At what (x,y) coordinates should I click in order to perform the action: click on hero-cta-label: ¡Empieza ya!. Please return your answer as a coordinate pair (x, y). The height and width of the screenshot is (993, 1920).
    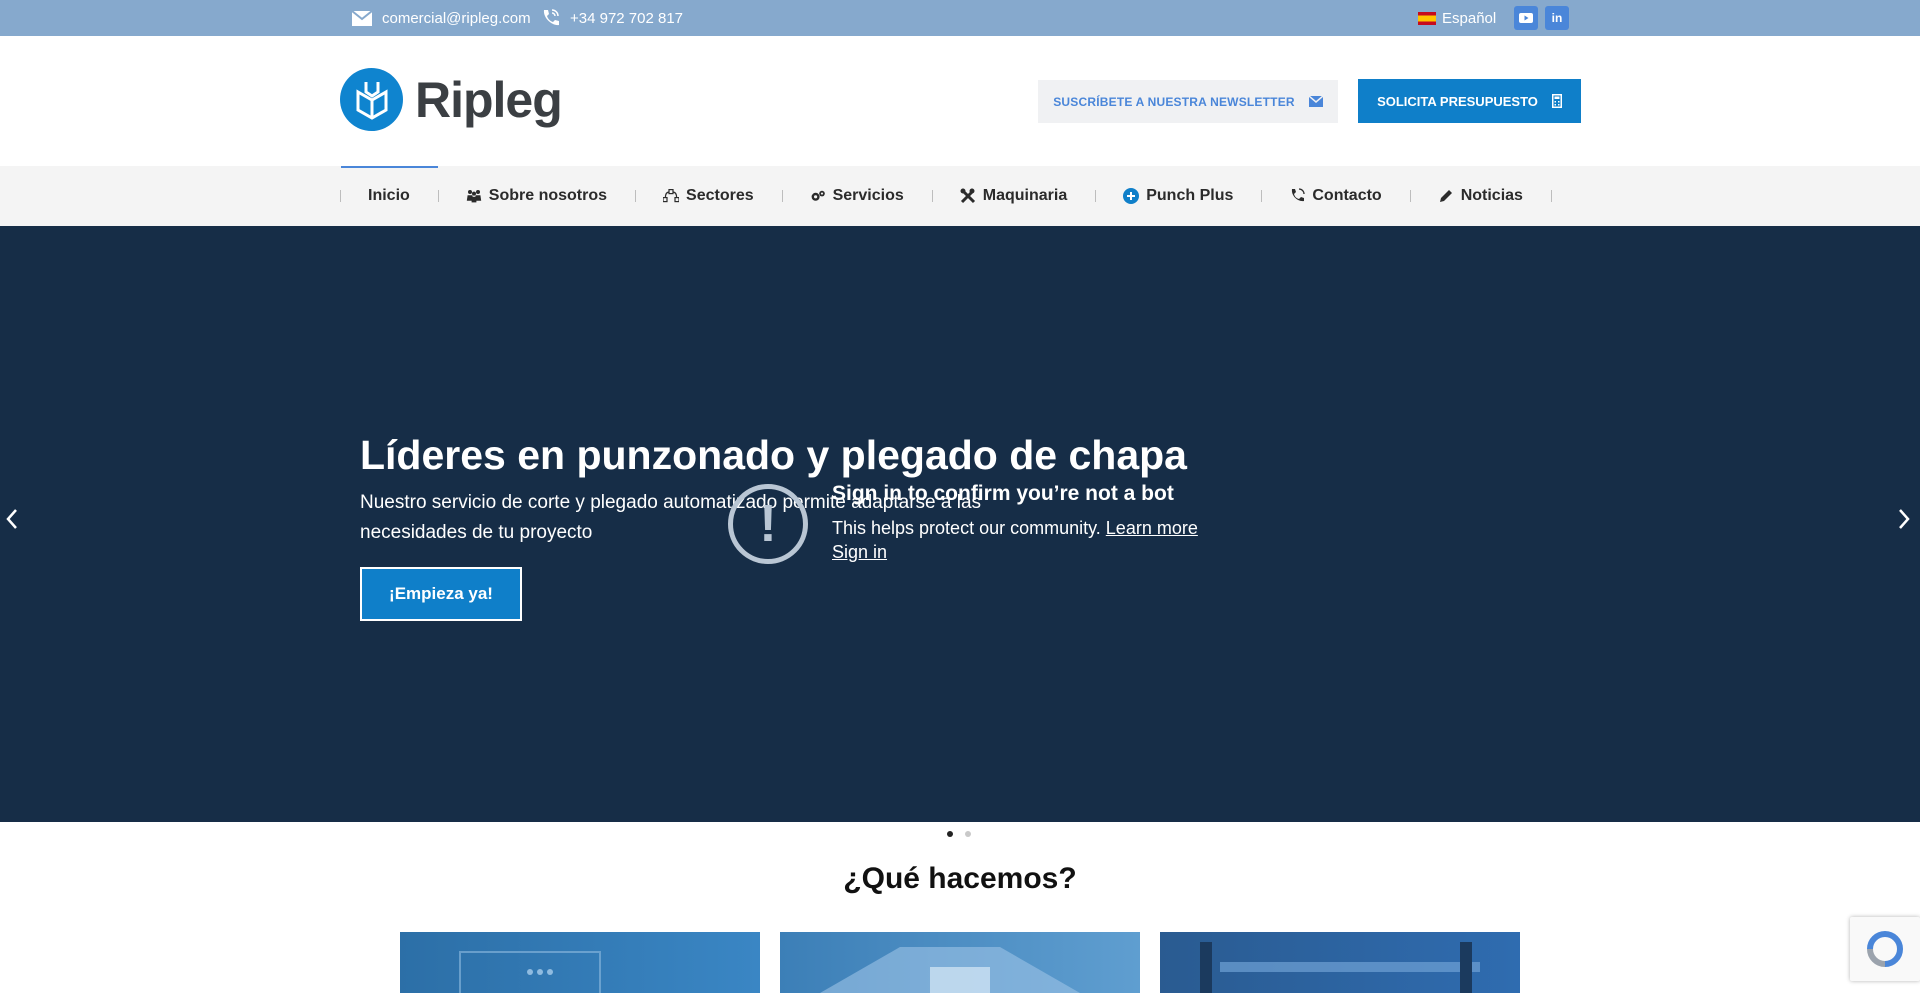
    Looking at the image, I should click on (441, 593).